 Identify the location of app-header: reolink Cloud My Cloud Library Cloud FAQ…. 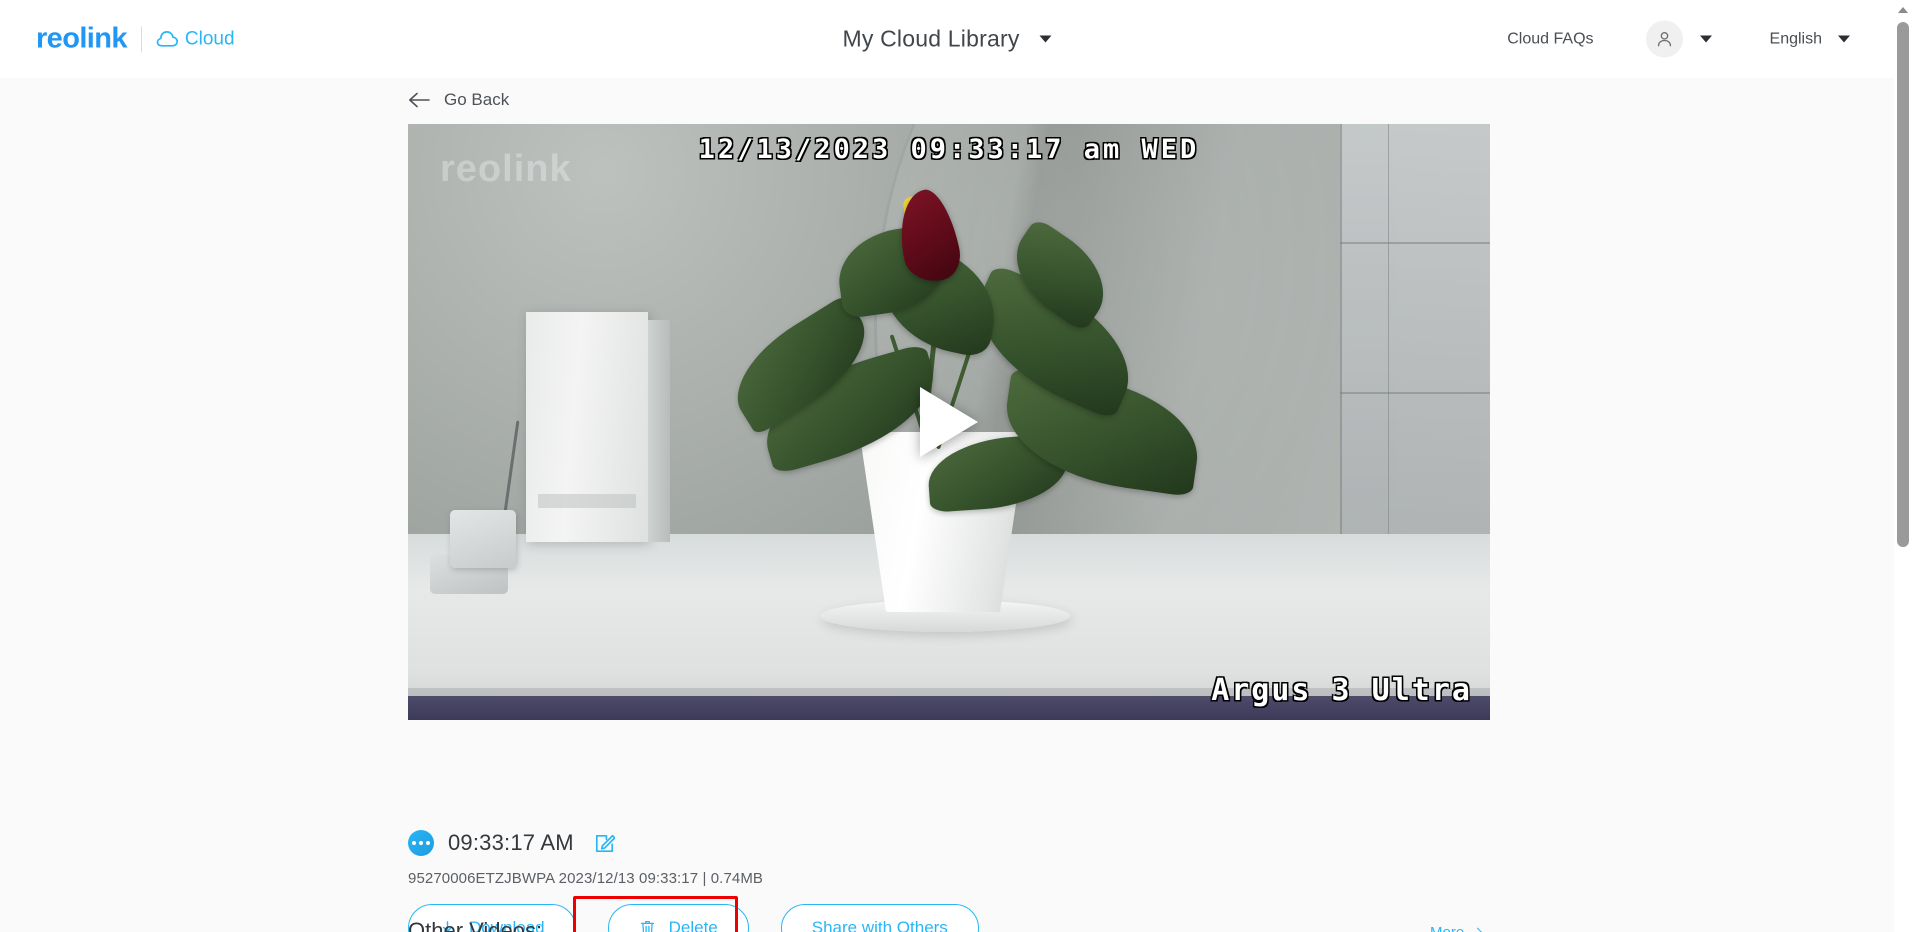
(947, 39).